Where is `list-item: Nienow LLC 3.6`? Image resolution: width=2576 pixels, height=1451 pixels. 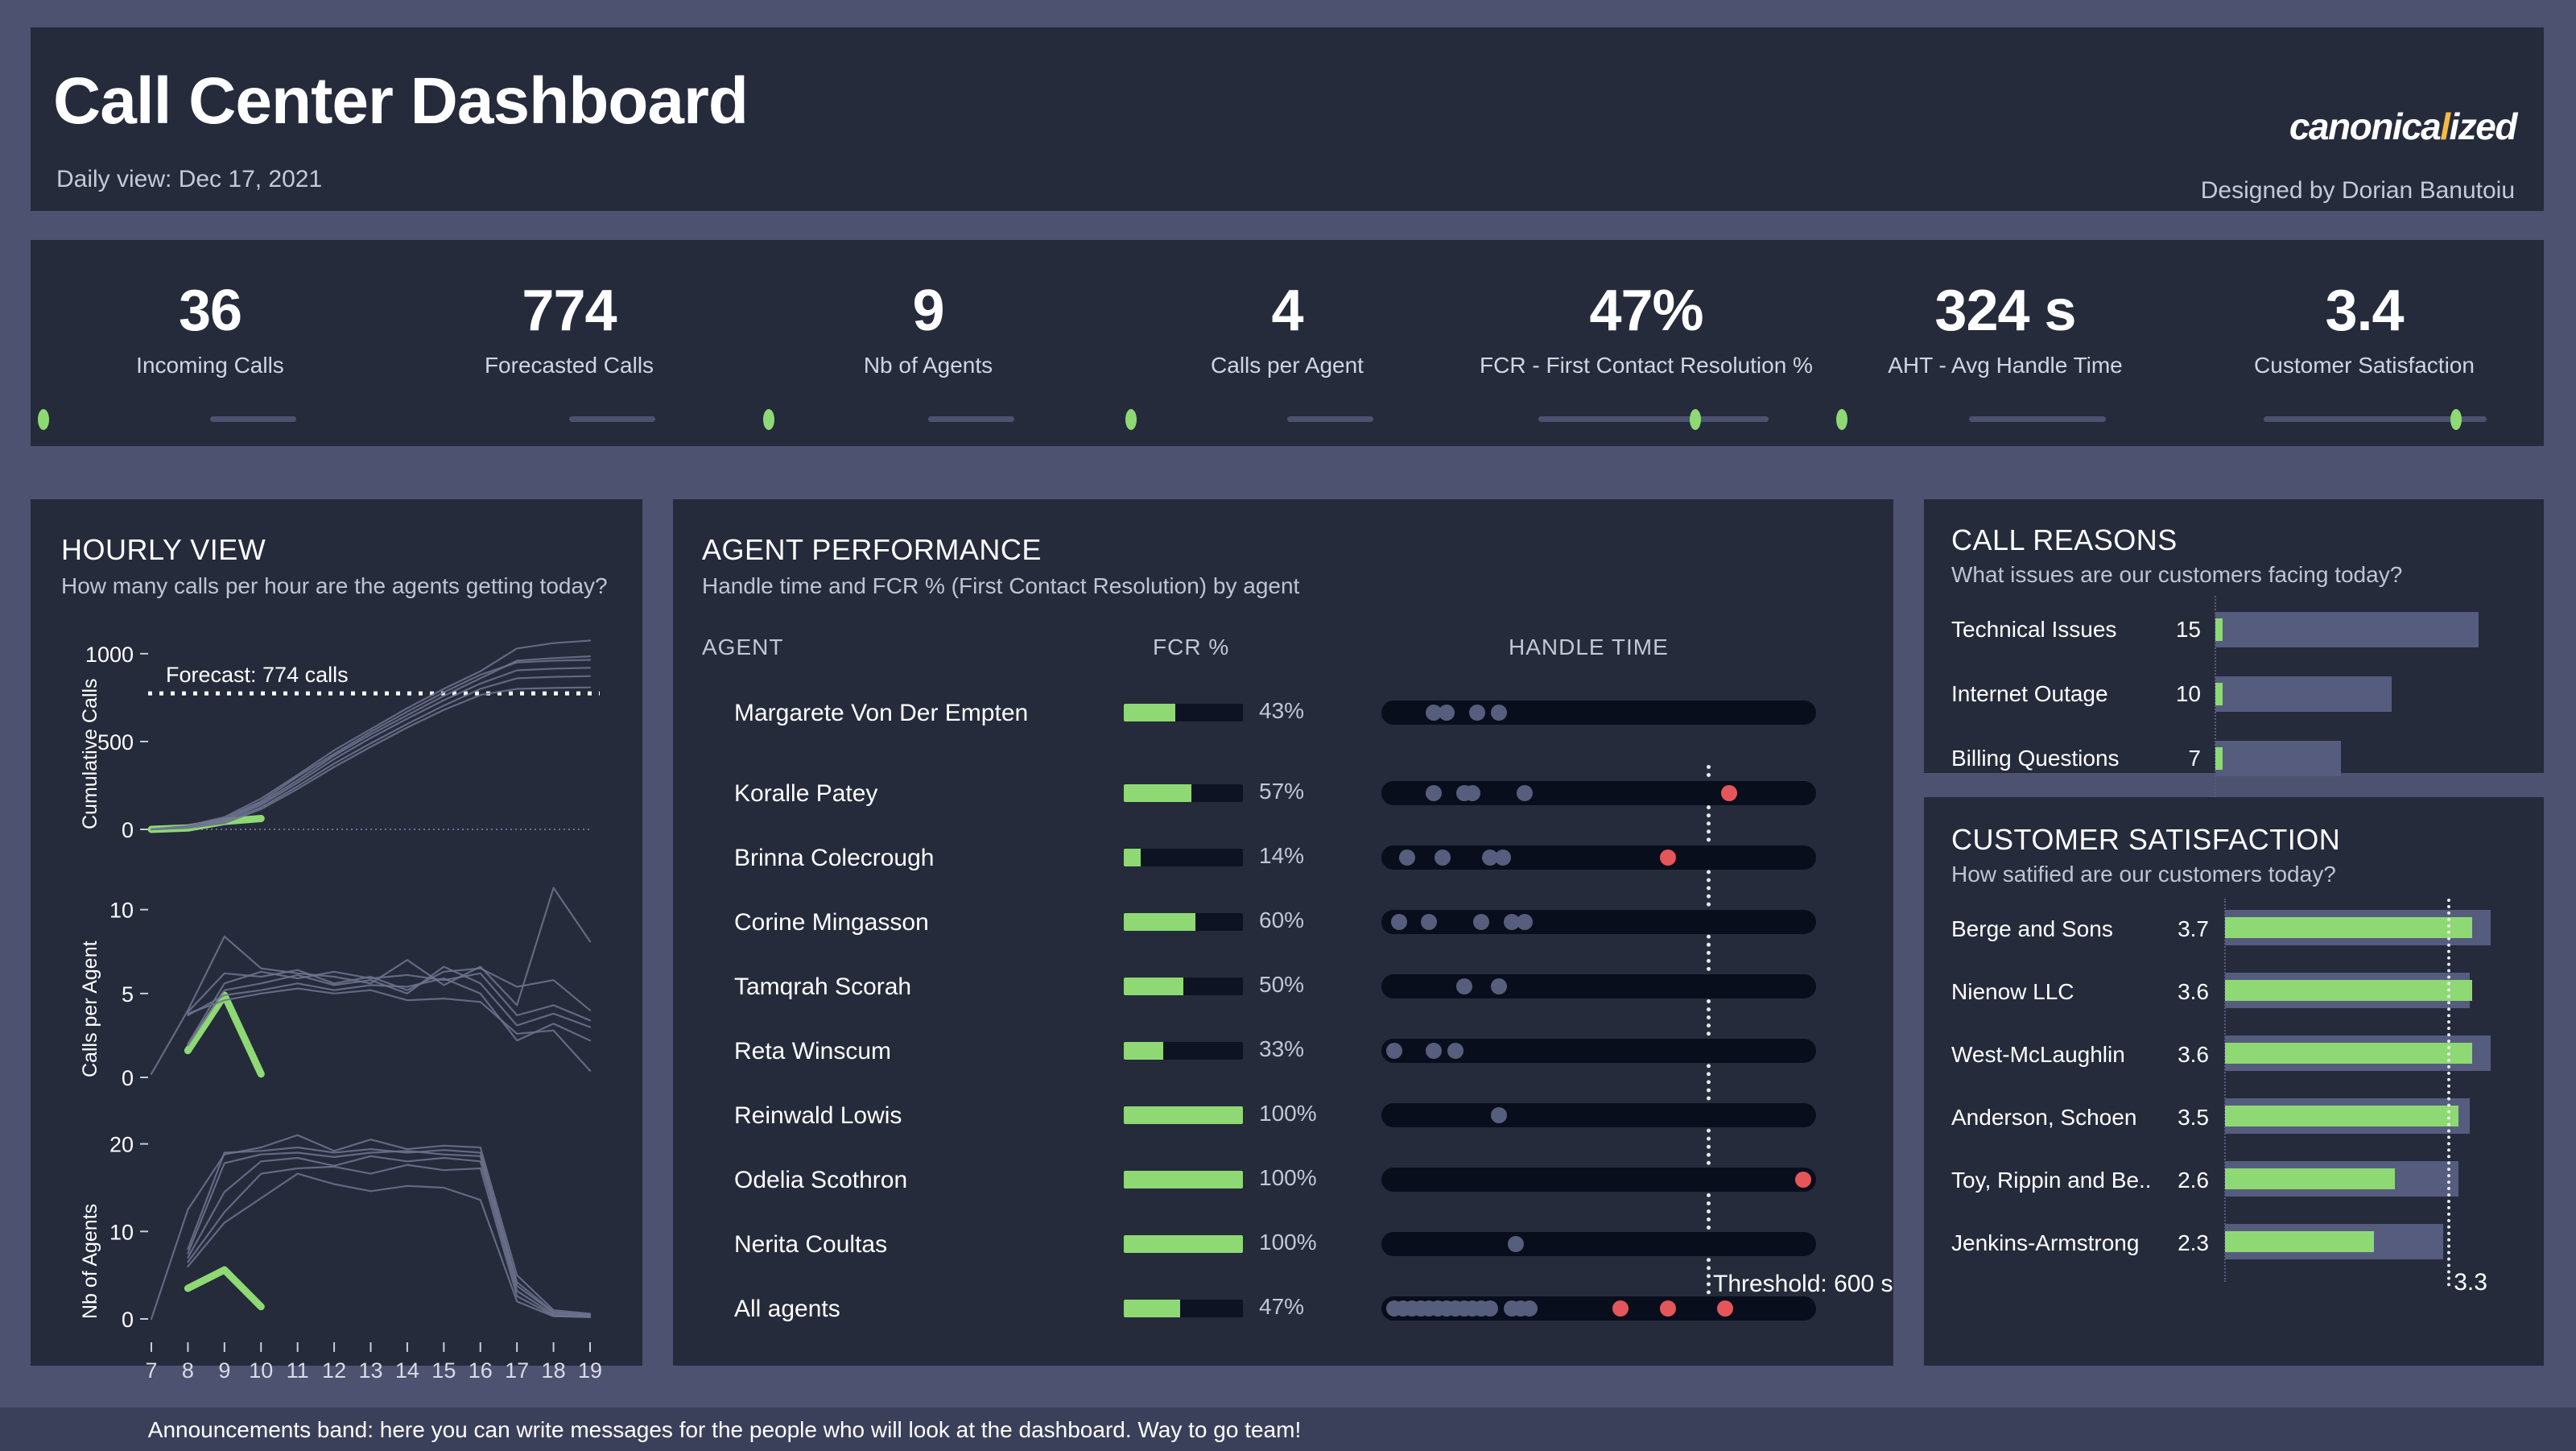
list-item: Nienow LLC 3.6 is located at coordinates (2234, 1001).